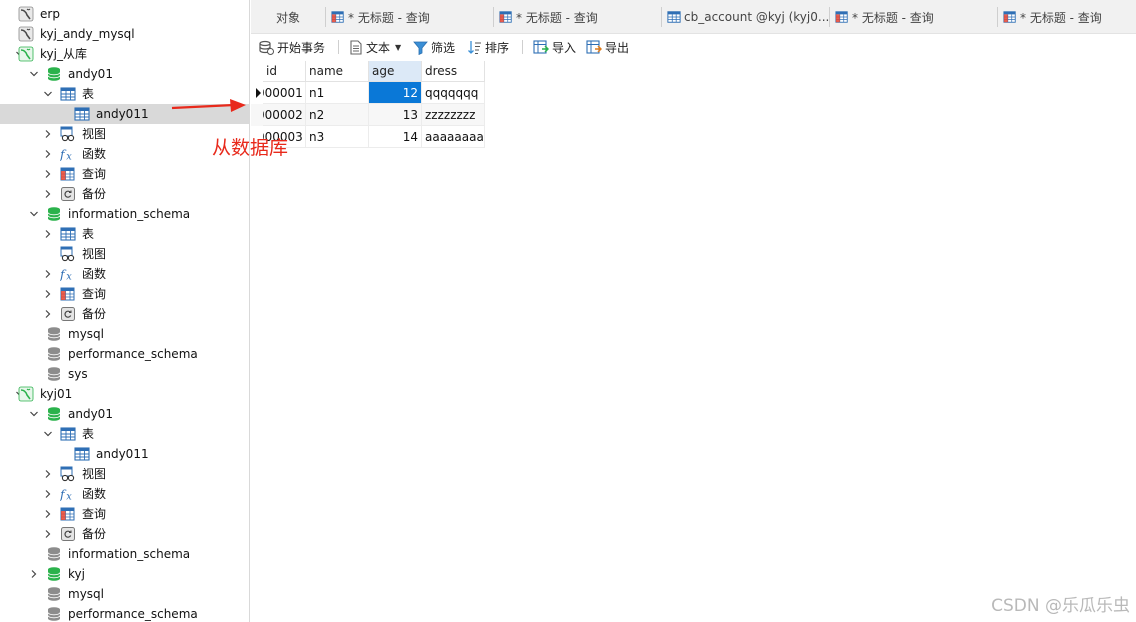  What do you see at coordinates (453, 115) in the screenshot?
I see `table-cell: zzzzzzzz` at bounding box center [453, 115].